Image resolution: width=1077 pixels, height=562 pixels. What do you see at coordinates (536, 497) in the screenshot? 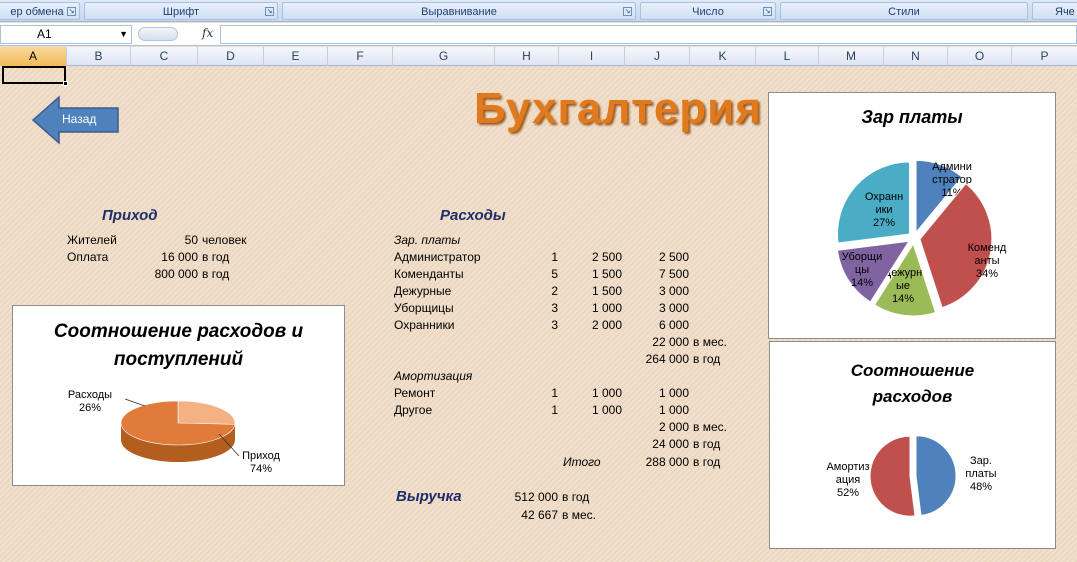
I see `revenue-year-value: 512 000` at bounding box center [536, 497].